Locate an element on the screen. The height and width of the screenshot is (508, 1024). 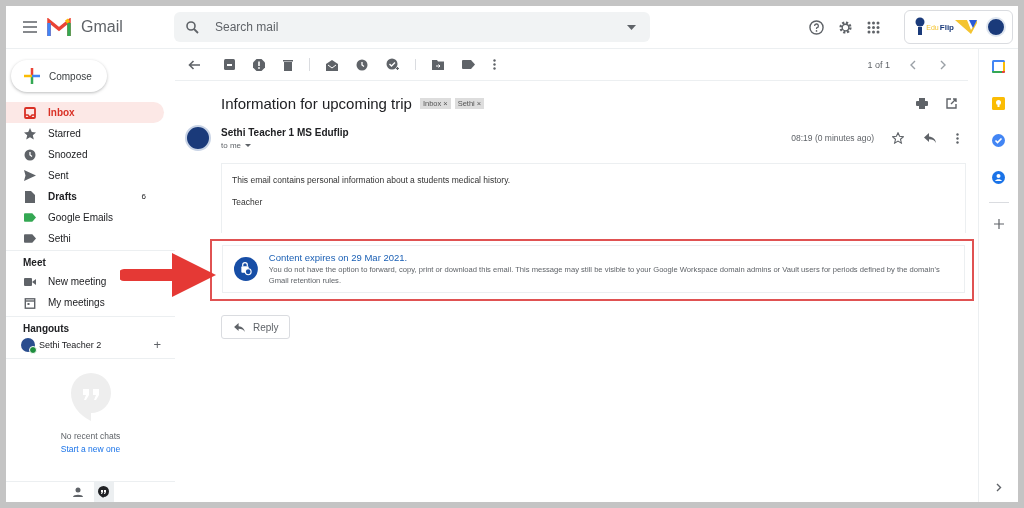
help-icon is located at coordinates (817, 27).